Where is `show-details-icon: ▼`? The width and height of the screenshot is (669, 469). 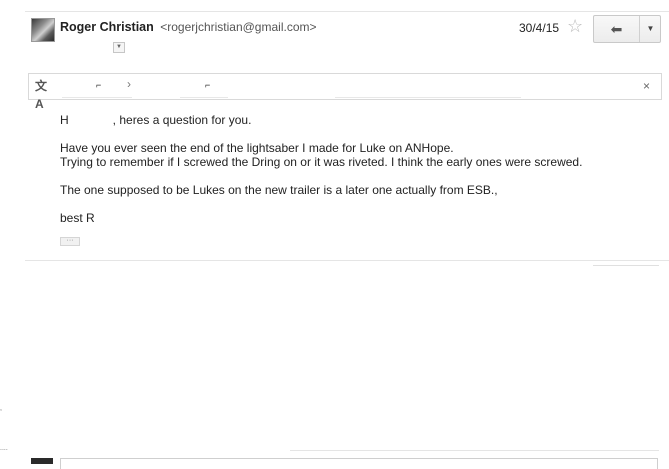 show-details-icon: ▼ is located at coordinates (119, 47).